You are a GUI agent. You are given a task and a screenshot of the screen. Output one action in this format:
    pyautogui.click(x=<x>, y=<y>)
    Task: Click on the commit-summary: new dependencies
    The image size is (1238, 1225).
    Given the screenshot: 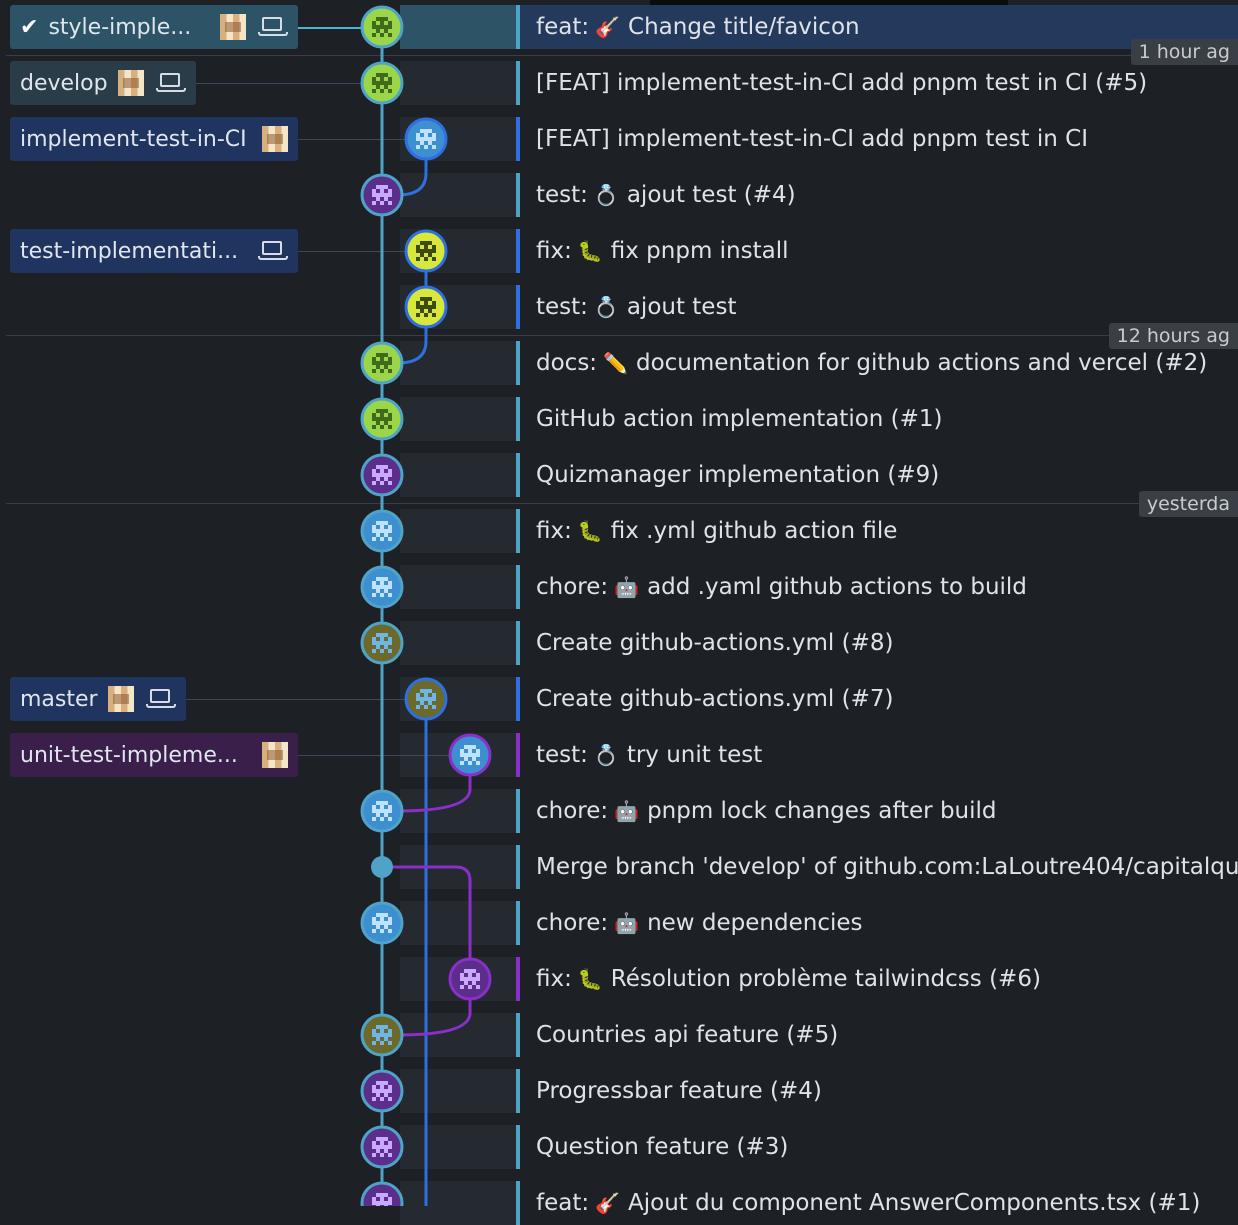 What is the action you would take?
    pyautogui.click(x=755, y=923)
    